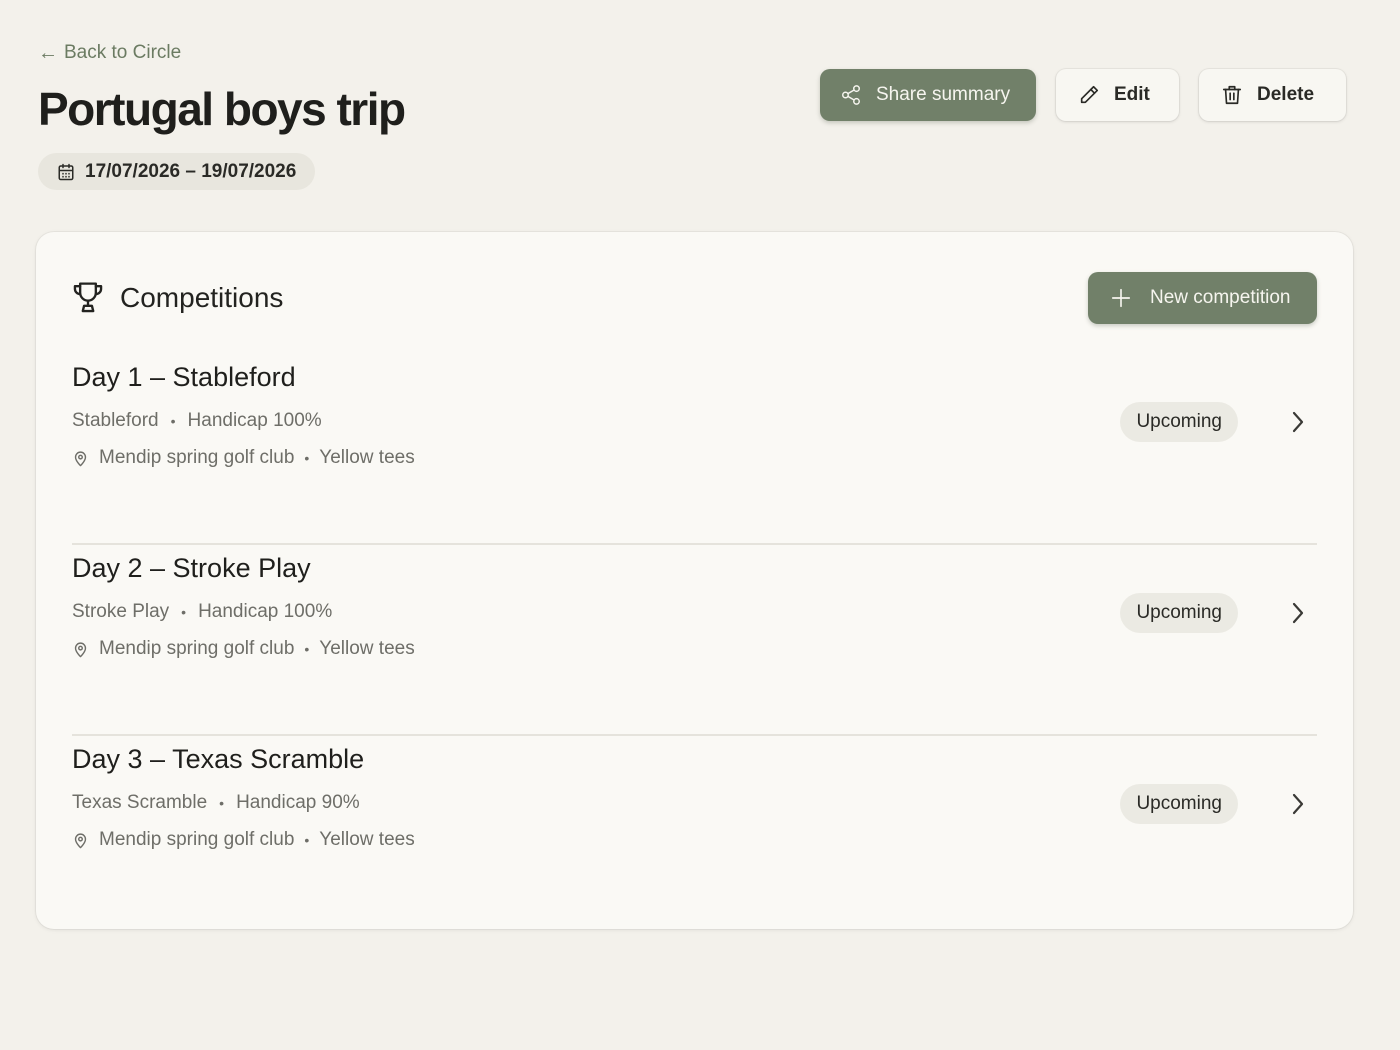  What do you see at coordinates (184, 377) in the screenshot?
I see `competition-name: Day 1 – Stableford` at bounding box center [184, 377].